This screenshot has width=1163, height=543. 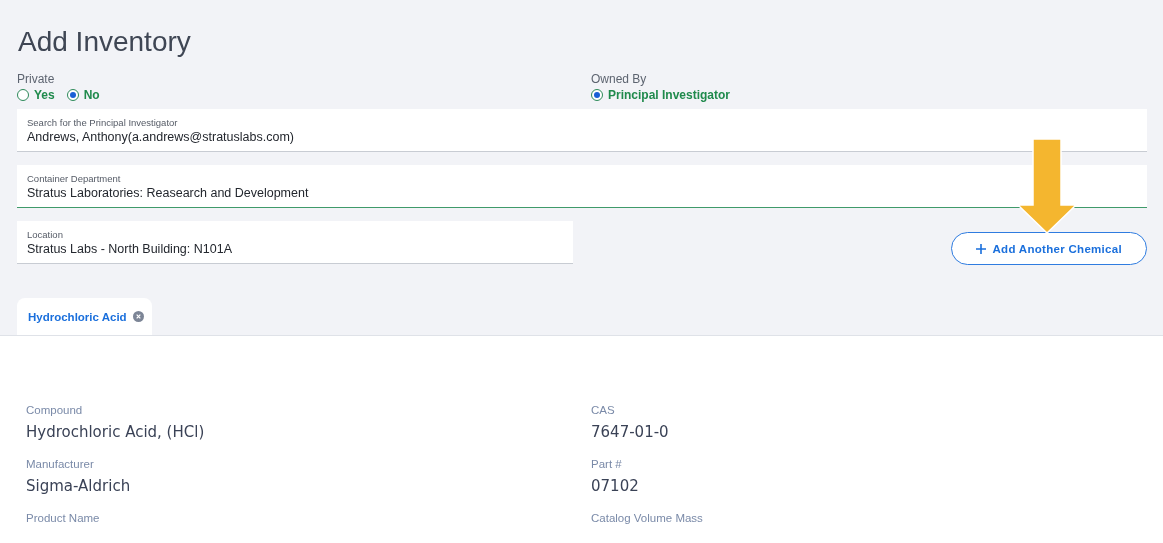 I want to click on detail-label: Compound, so click(x=54, y=410).